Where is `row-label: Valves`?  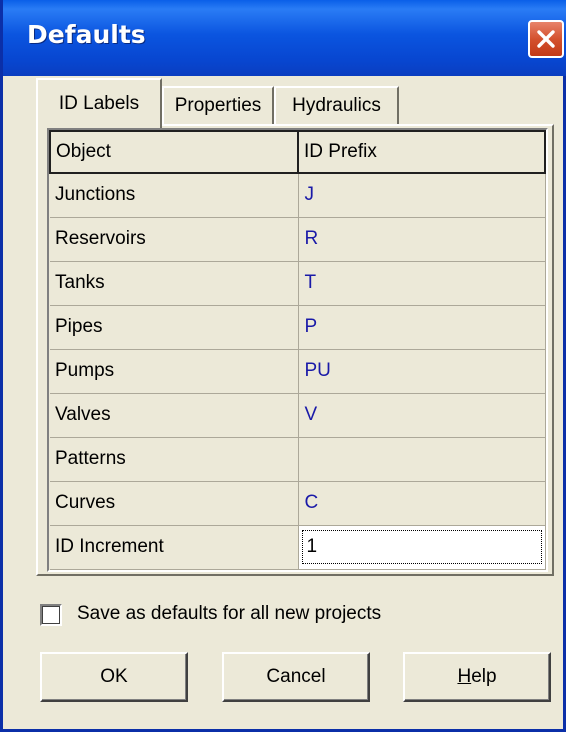 row-label: Valves is located at coordinates (174, 415).